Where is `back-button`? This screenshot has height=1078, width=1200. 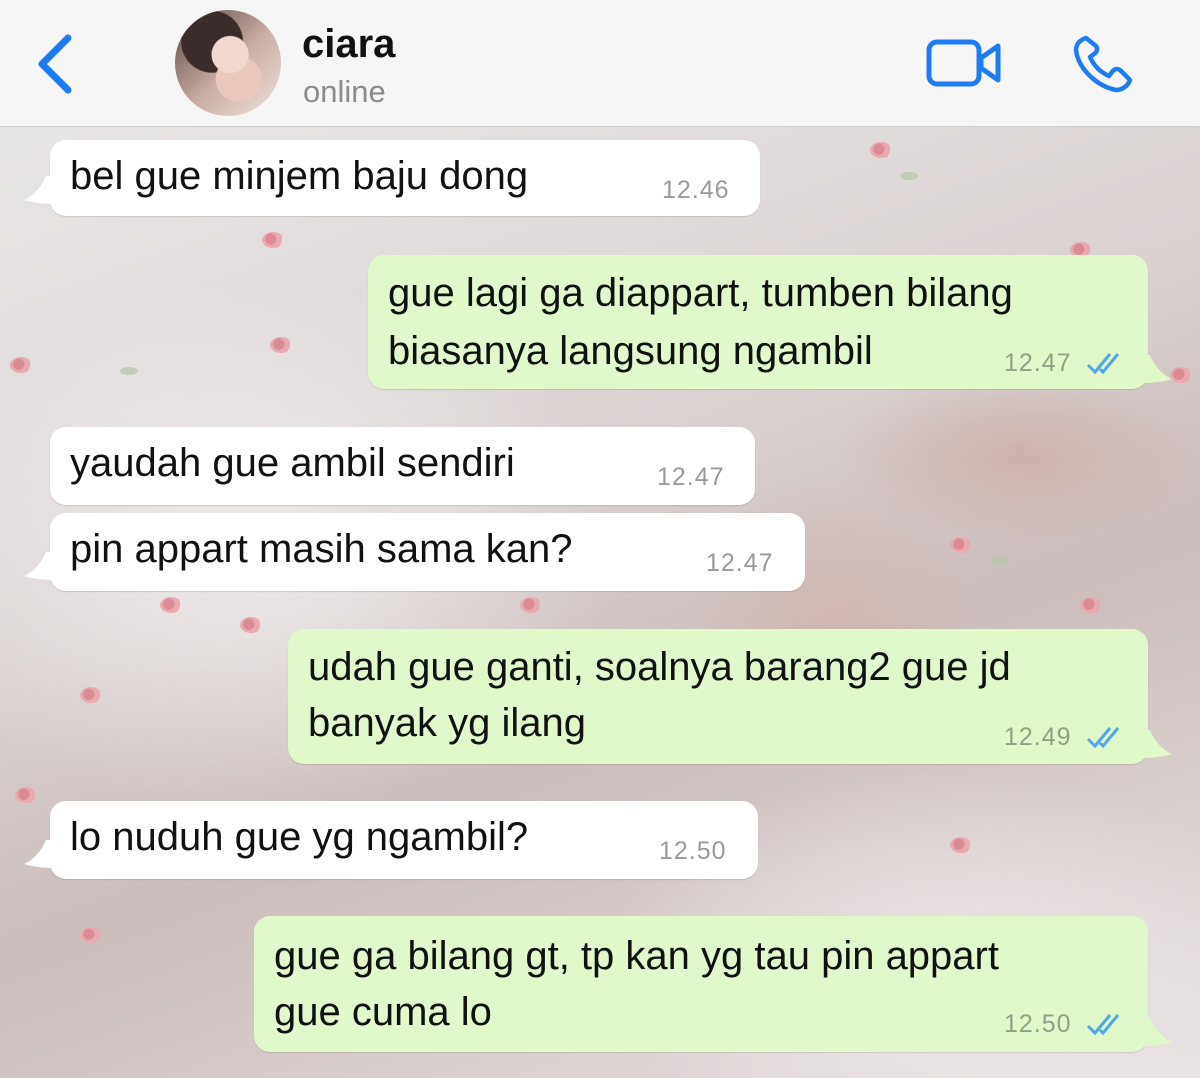 back-button is located at coordinates (55, 64).